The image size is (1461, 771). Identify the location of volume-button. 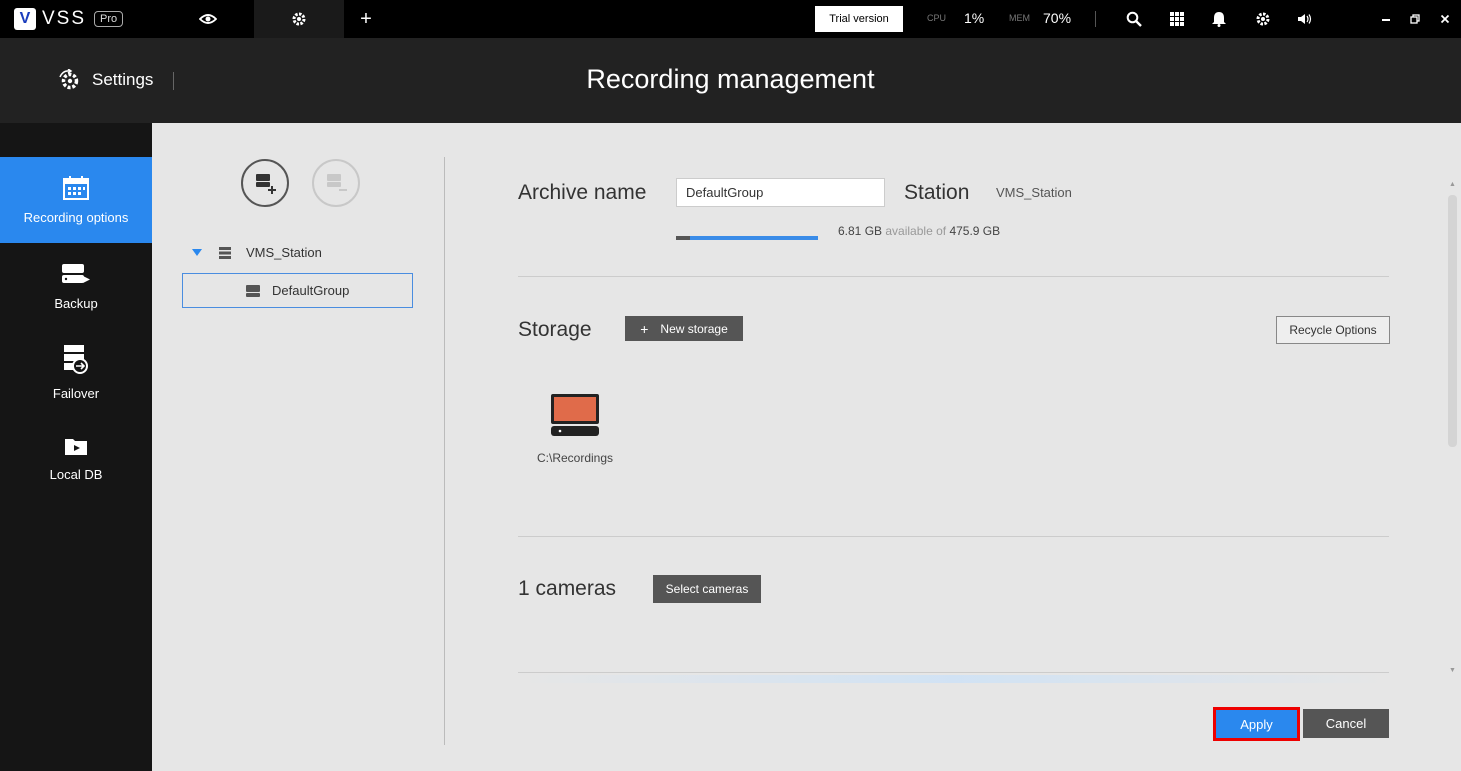
(1305, 19).